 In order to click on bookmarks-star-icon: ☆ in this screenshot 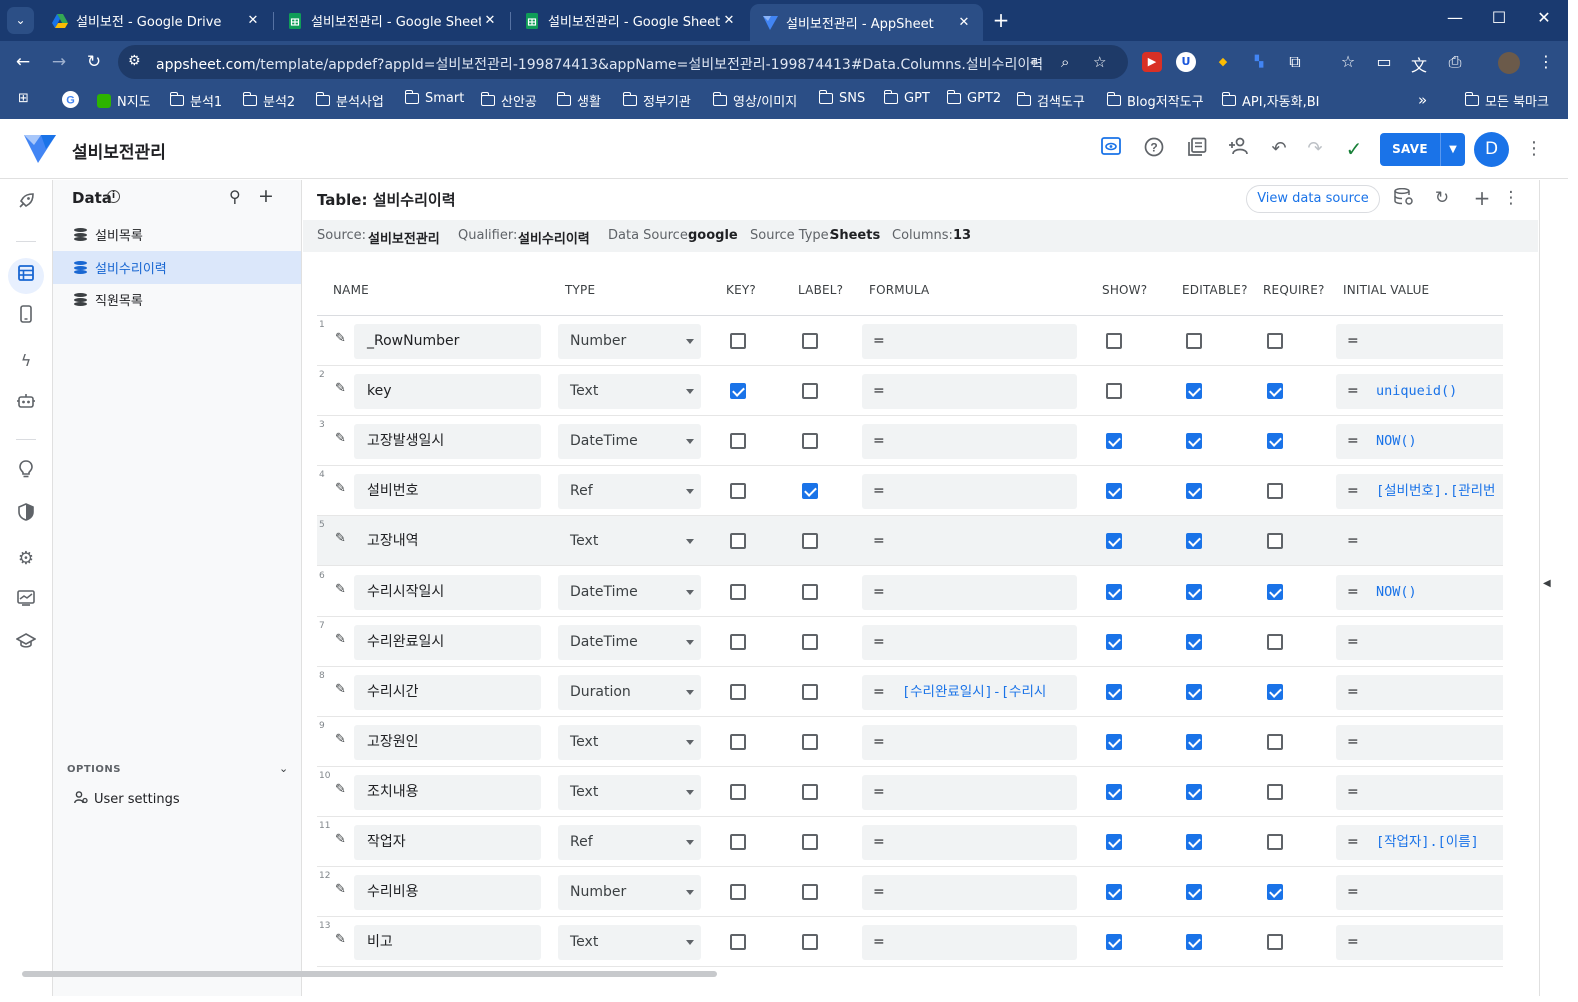, I will do `click(1348, 61)`.